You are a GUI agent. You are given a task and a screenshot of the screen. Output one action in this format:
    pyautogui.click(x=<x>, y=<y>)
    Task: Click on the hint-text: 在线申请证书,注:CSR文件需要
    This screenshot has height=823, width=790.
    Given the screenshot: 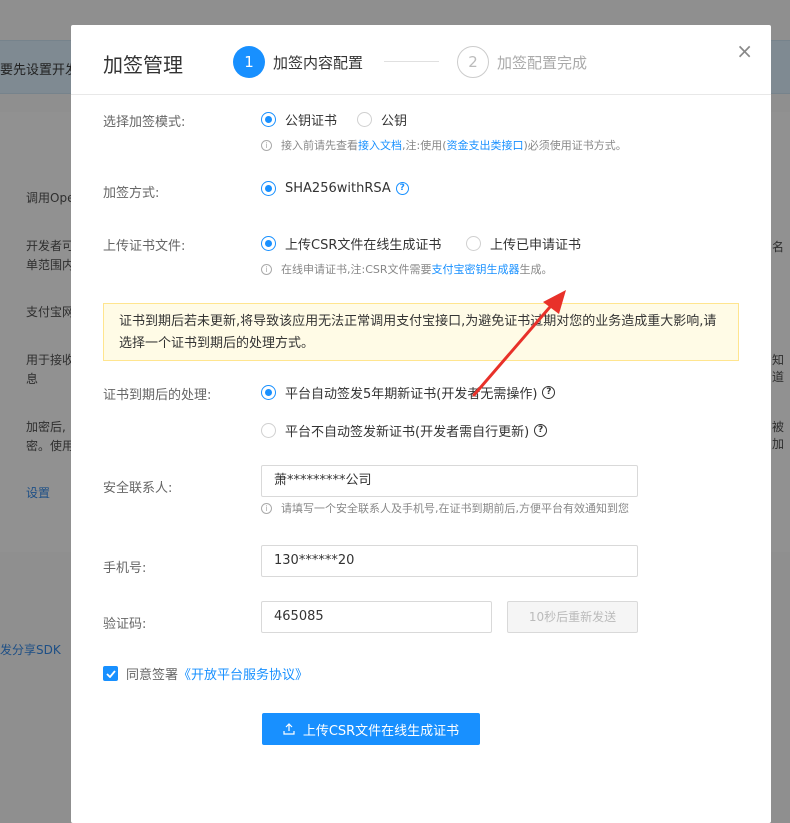 What is the action you would take?
    pyautogui.click(x=356, y=269)
    